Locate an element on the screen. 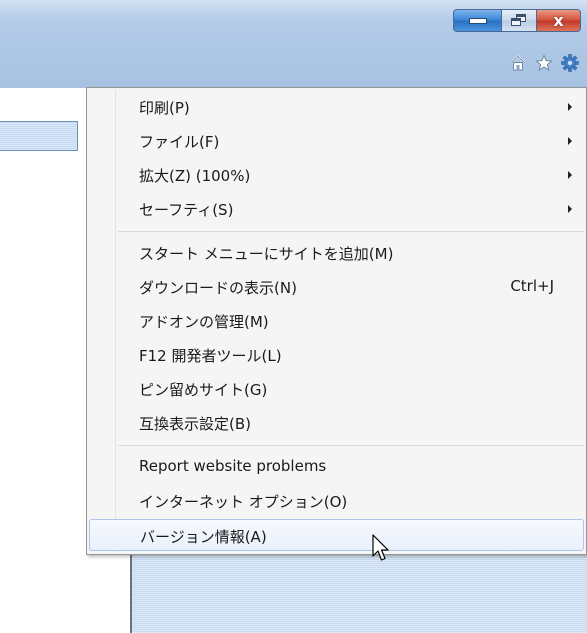  favorites-star-icon is located at coordinates (544, 63).